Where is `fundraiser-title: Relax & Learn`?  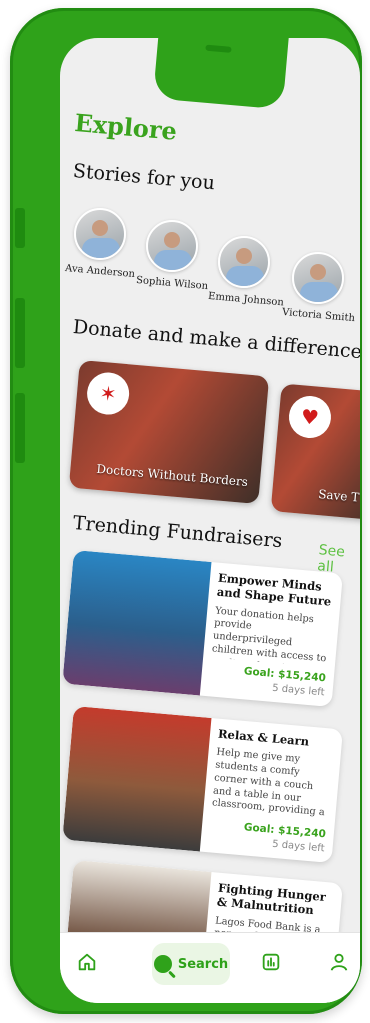
fundraiser-title: Relax & Learn is located at coordinates (263, 737).